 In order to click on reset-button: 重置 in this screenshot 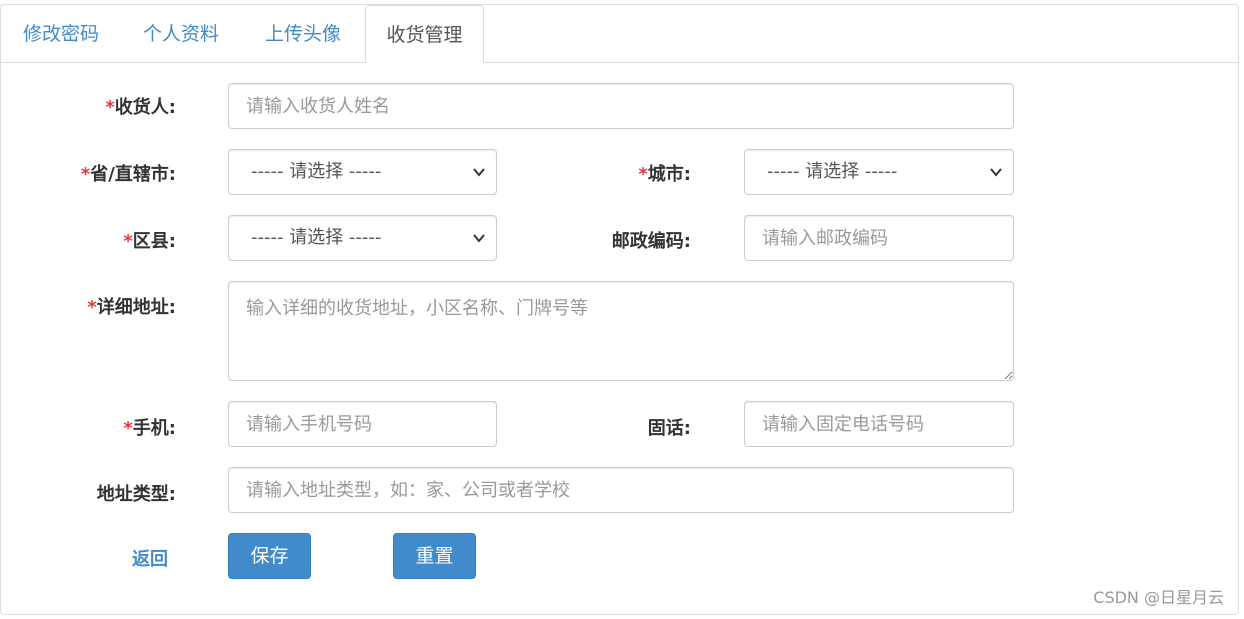, I will do `click(434, 556)`.